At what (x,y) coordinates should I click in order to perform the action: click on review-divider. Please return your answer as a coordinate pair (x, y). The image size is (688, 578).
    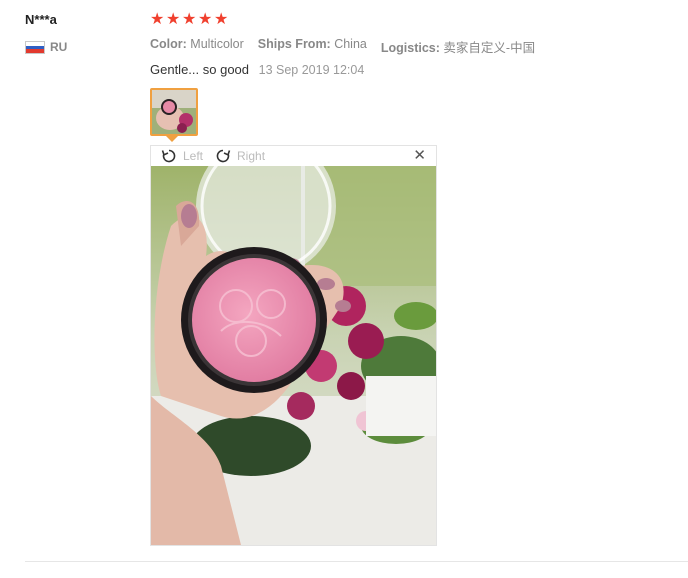
    Looking at the image, I should click on (356, 561).